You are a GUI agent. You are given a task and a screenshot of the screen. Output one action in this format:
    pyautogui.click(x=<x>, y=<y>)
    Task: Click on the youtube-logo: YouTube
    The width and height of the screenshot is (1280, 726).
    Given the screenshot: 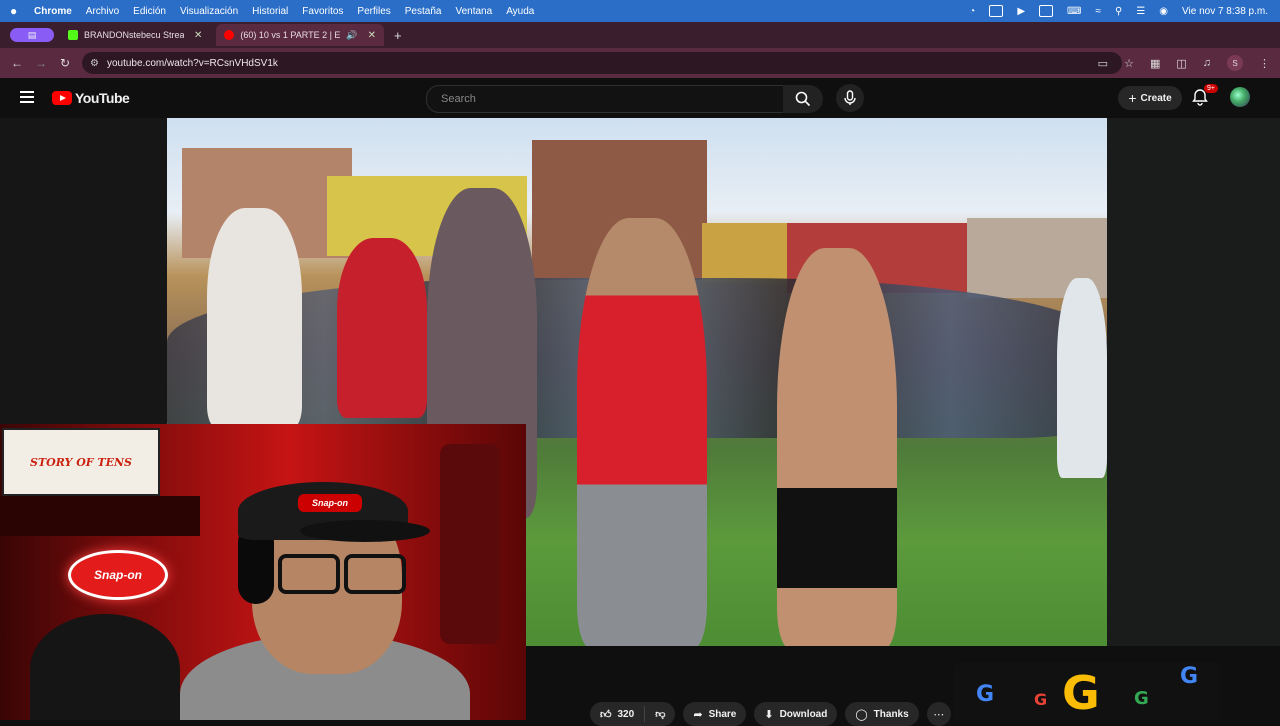 What is the action you would take?
    pyautogui.click(x=91, y=98)
    